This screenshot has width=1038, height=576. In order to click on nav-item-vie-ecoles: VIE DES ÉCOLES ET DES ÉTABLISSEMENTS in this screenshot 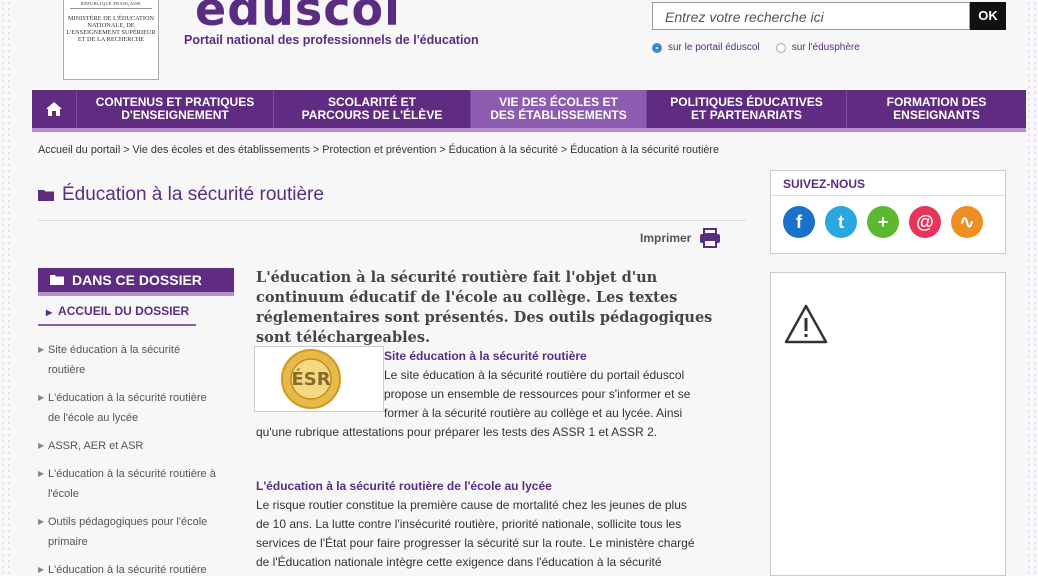, I will do `click(559, 109)`.